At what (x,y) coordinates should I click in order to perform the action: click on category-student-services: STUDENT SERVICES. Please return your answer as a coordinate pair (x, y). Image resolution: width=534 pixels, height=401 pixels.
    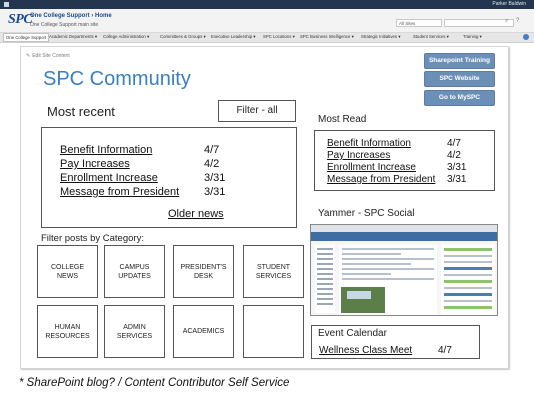
    Looking at the image, I should click on (273, 271).